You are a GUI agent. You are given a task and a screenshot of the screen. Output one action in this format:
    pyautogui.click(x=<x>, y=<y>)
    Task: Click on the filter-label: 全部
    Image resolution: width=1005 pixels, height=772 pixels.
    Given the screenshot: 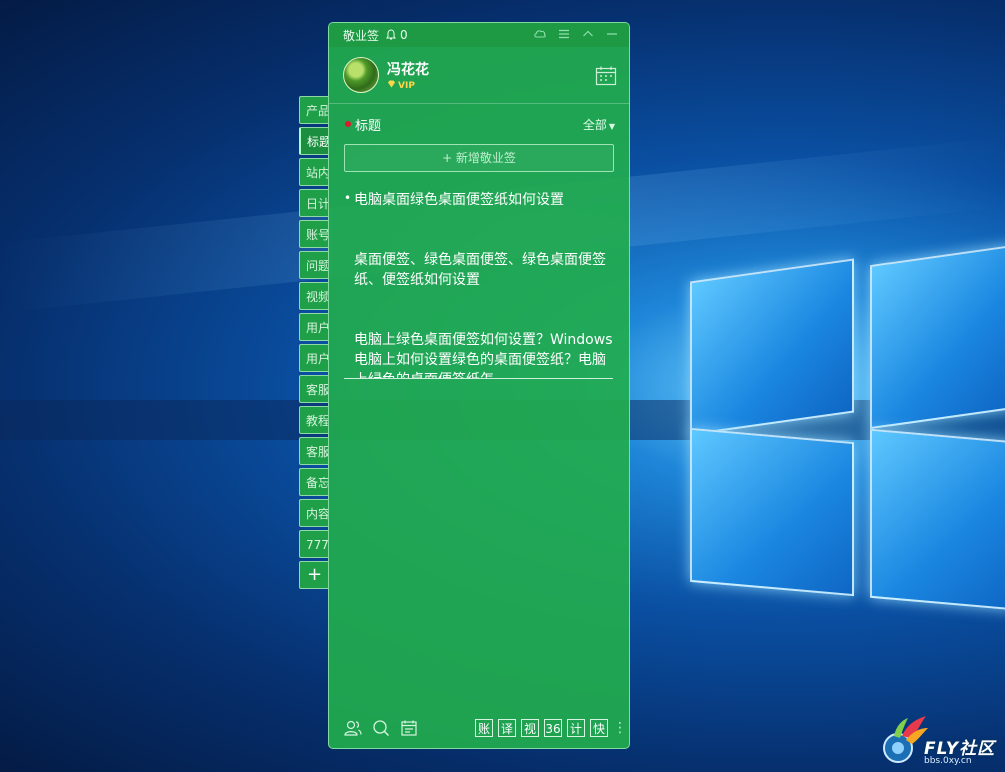 What is the action you would take?
    pyautogui.click(x=594, y=124)
    